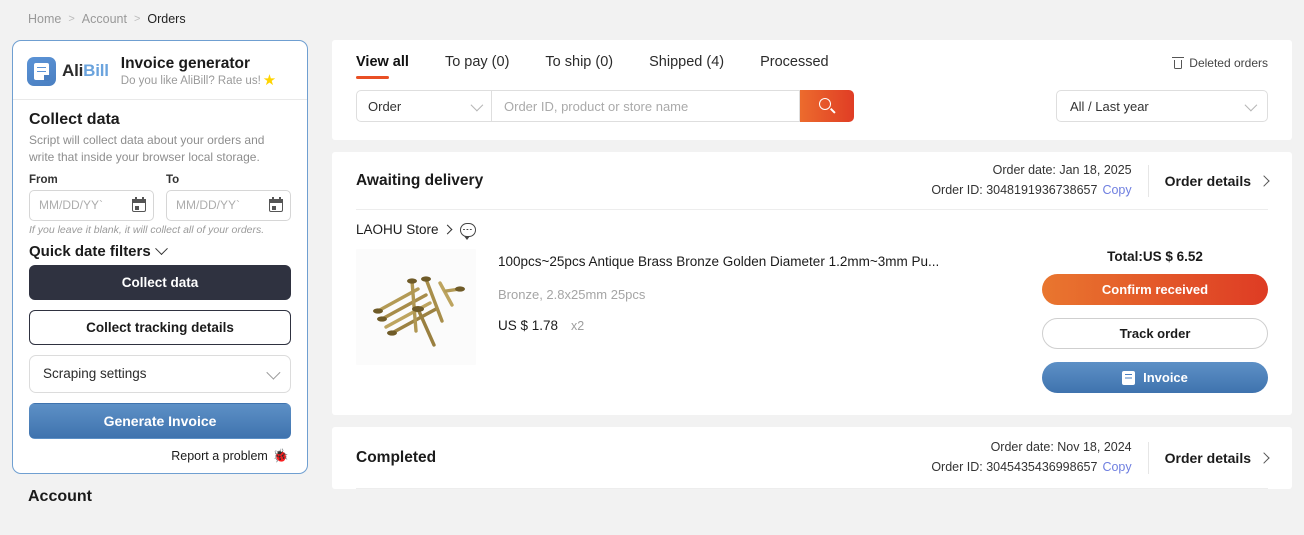 This screenshot has width=1304, height=535. What do you see at coordinates (71, 205) in the screenshot?
I see `date-from-placeholder: MM/DD/YY`` at bounding box center [71, 205].